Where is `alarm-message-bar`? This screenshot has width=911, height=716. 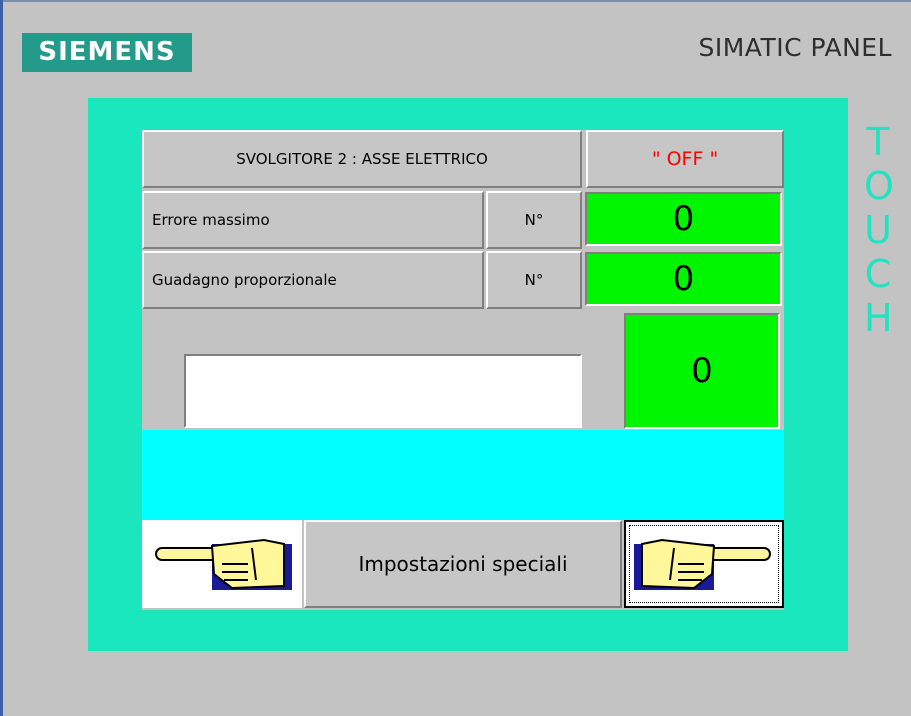 alarm-message-bar is located at coordinates (463, 475).